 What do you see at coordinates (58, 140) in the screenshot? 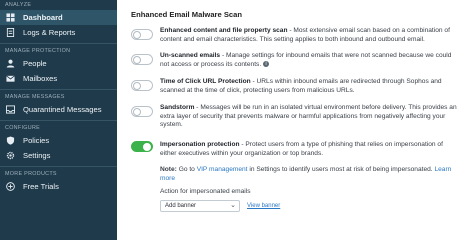
I see `sidebar-item-policies: Policies` at bounding box center [58, 140].